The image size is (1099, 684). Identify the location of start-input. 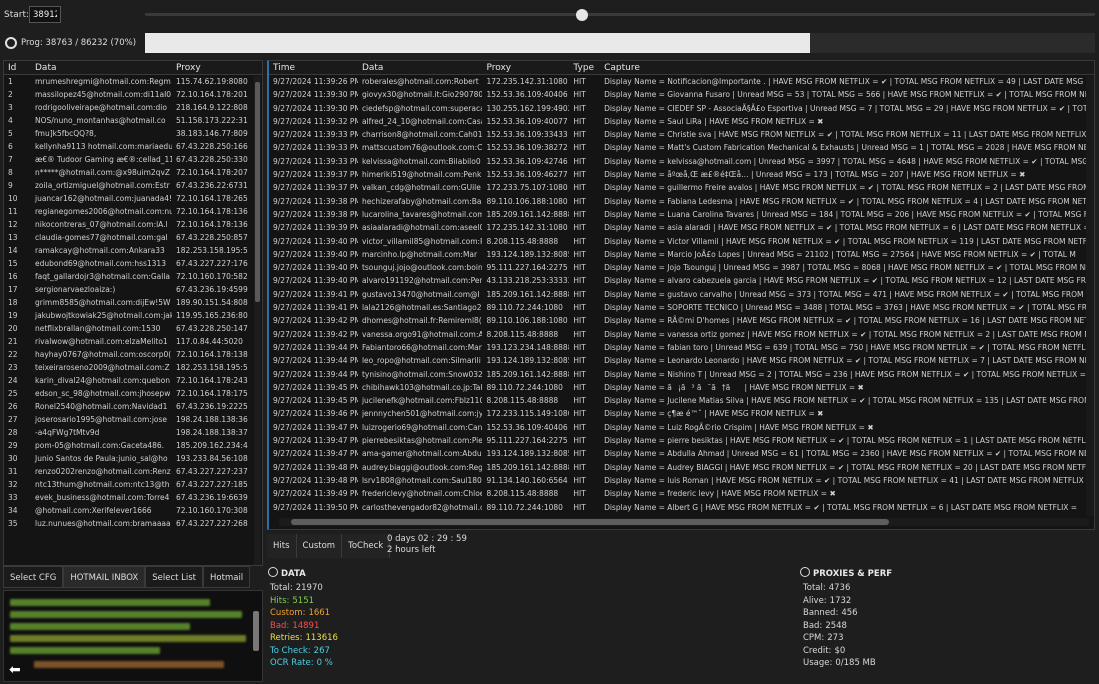
(45, 14).